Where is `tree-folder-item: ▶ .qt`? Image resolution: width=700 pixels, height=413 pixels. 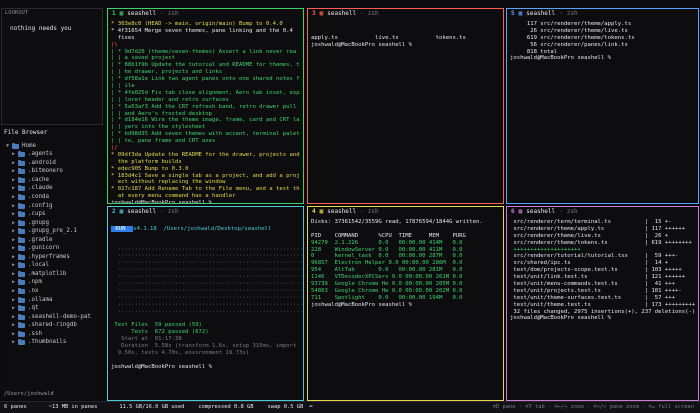 tree-folder-item: ▶ .qt is located at coordinates (53, 308).